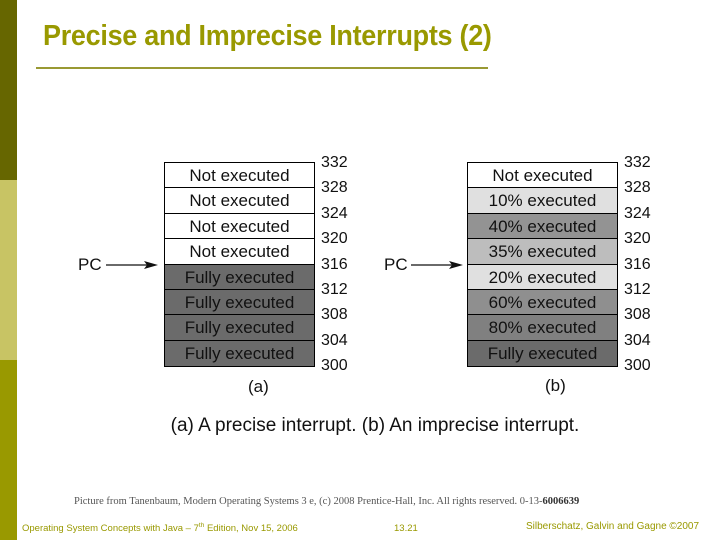 The image size is (720, 540). What do you see at coordinates (258, 386) in the screenshot?
I see `diagram-a-label: (a)` at bounding box center [258, 386].